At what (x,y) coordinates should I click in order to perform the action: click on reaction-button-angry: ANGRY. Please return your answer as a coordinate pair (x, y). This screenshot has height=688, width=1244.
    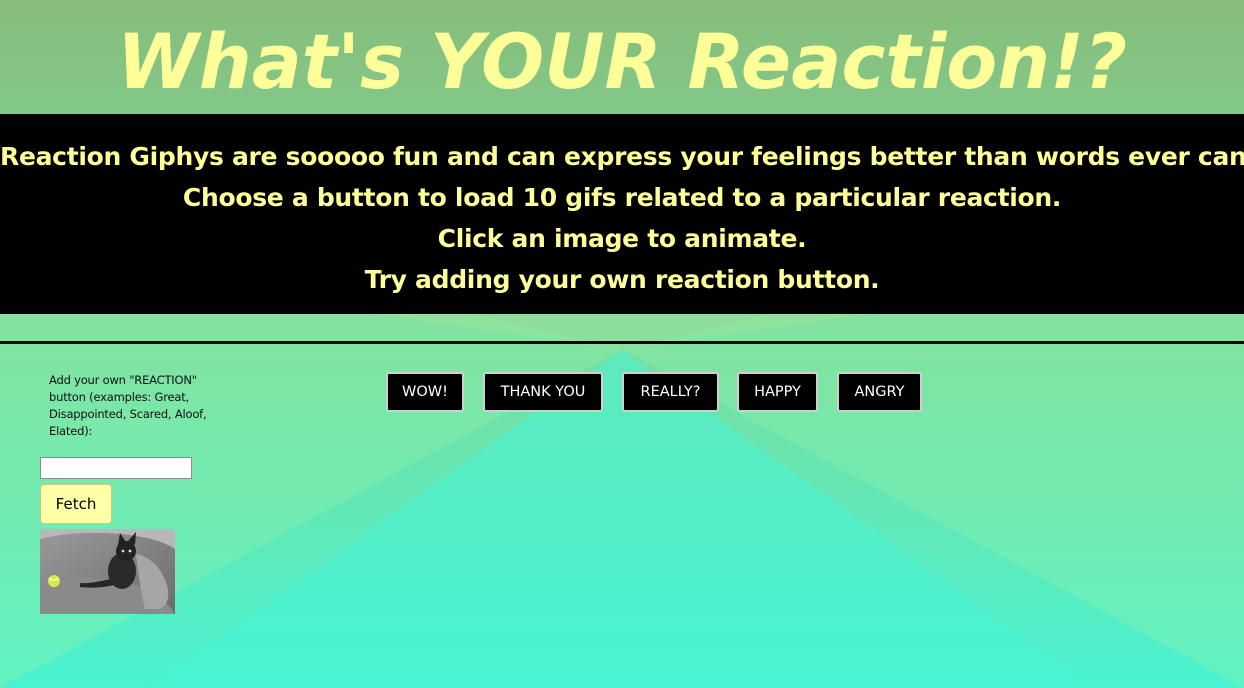
    Looking at the image, I should click on (879, 392).